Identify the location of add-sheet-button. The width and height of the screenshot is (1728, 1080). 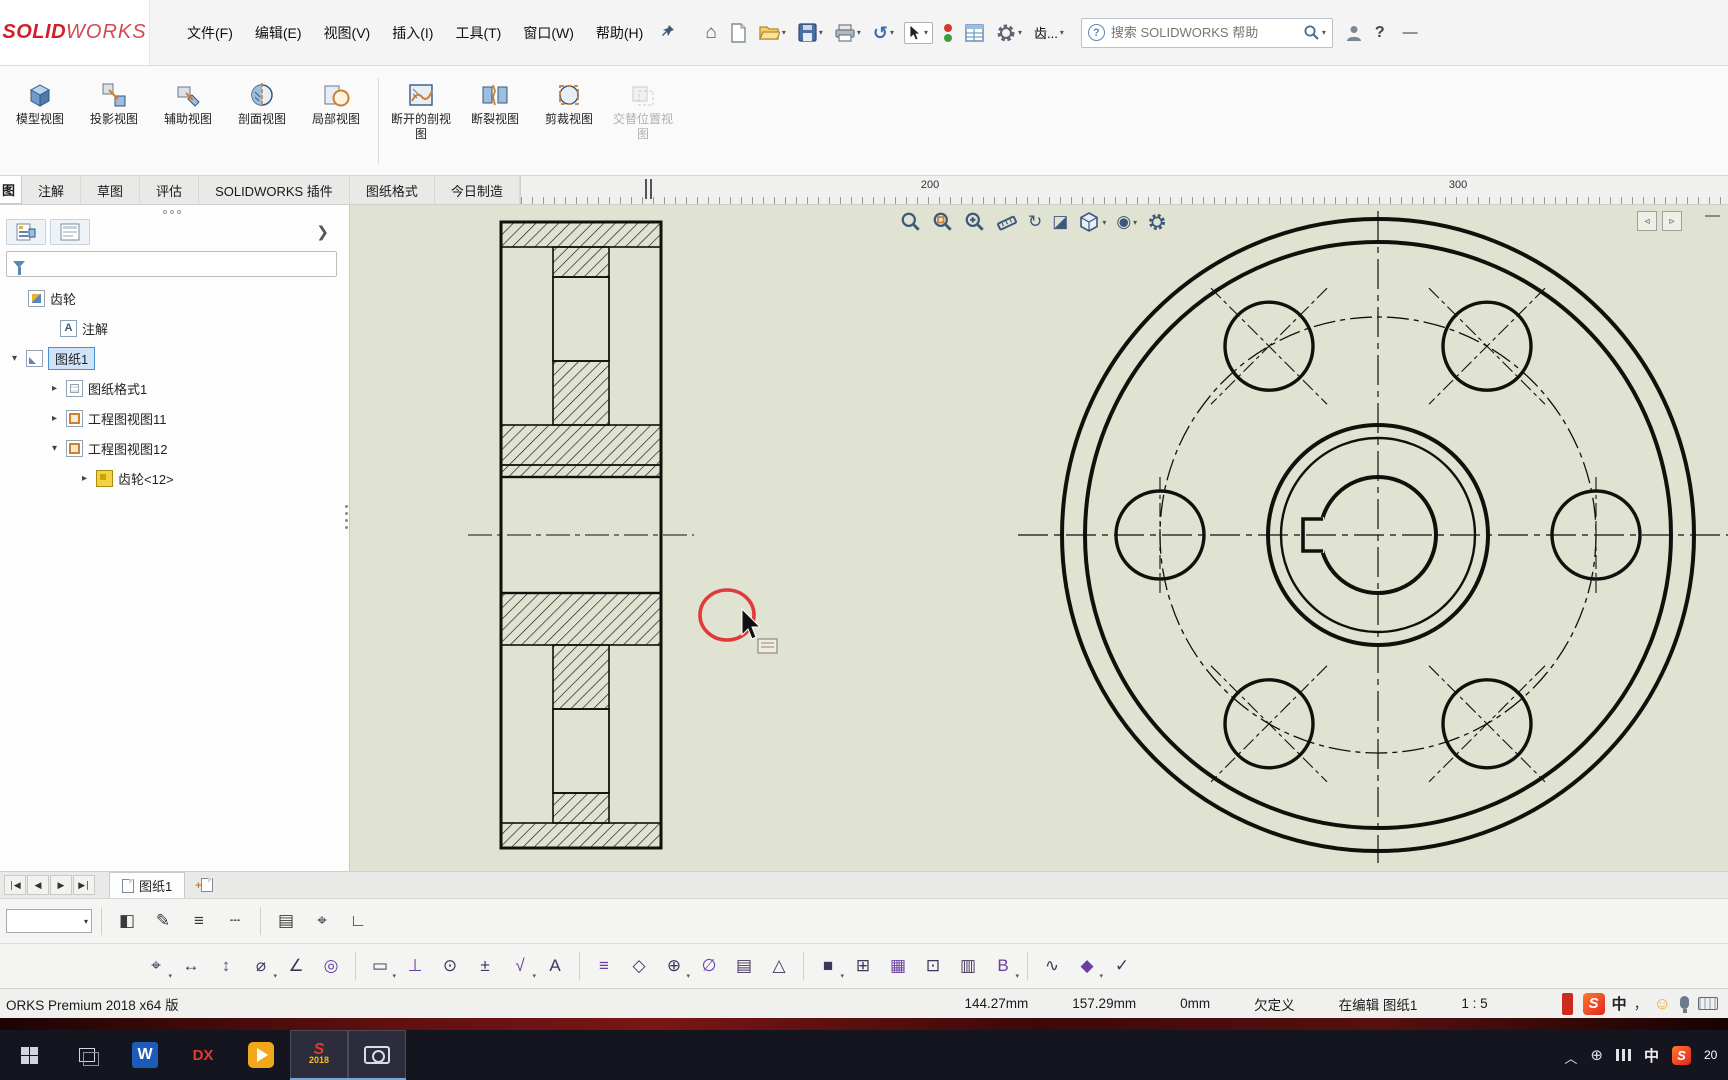
(207, 885).